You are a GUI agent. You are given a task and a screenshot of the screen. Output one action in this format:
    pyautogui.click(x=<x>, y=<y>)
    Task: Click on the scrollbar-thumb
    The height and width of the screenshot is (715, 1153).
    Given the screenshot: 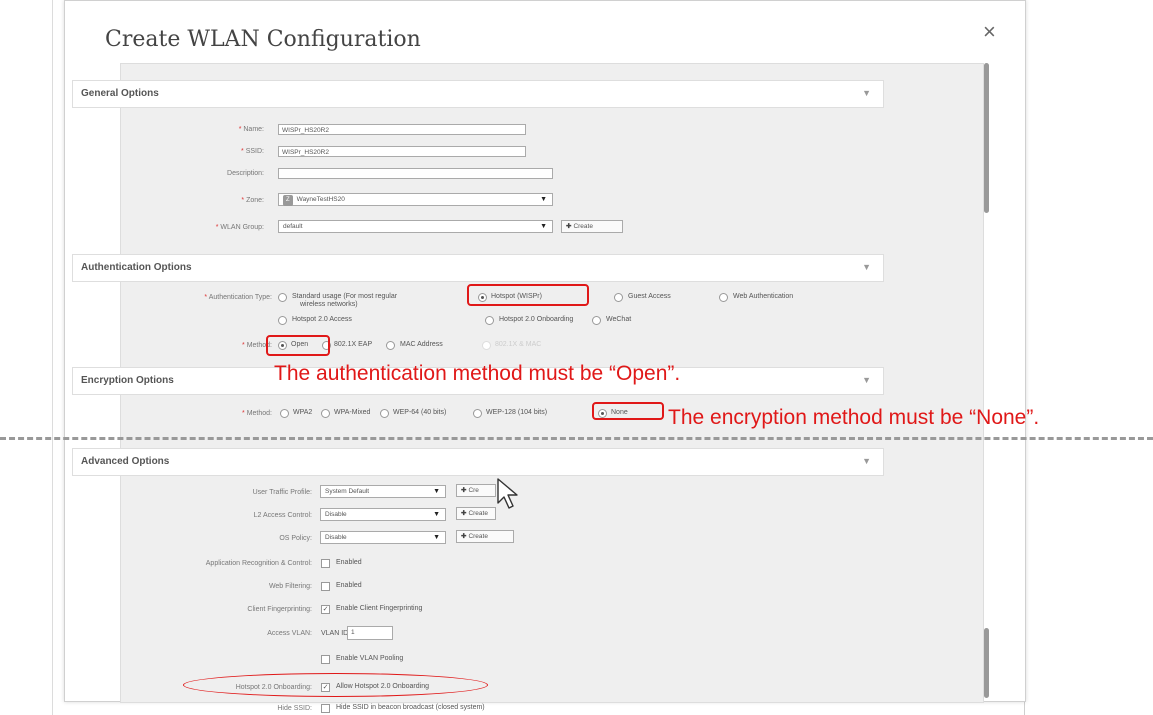 What is the action you would take?
    pyautogui.click(x=986, y=138)
    